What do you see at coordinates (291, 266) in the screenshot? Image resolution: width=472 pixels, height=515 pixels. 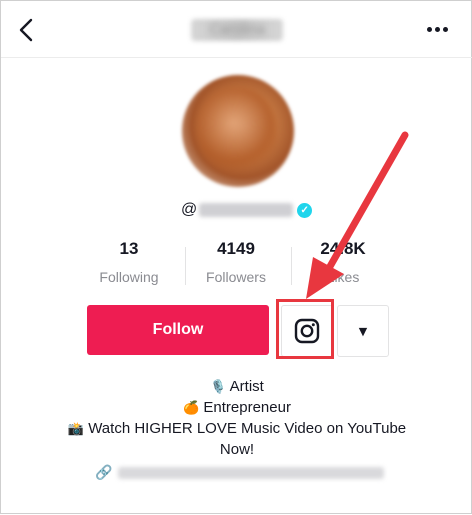 I see `stat-divider` at bounding box center [291, 266].